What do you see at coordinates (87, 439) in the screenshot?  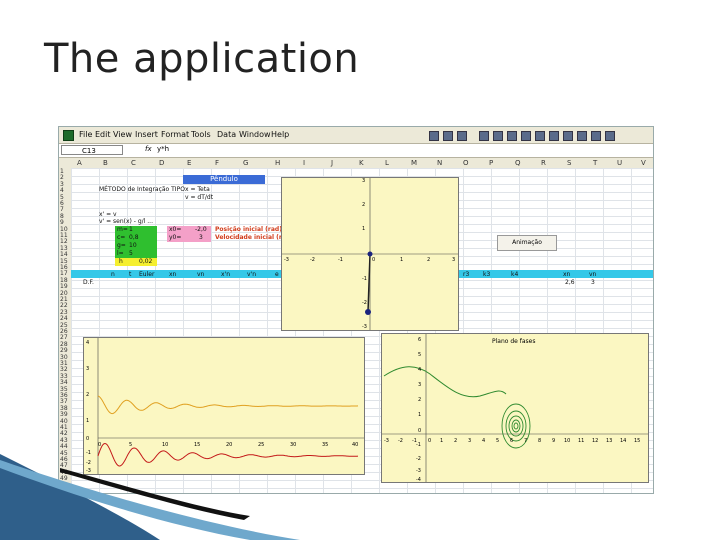 I see `y-tick: 0` at bounding box center [87, 439].